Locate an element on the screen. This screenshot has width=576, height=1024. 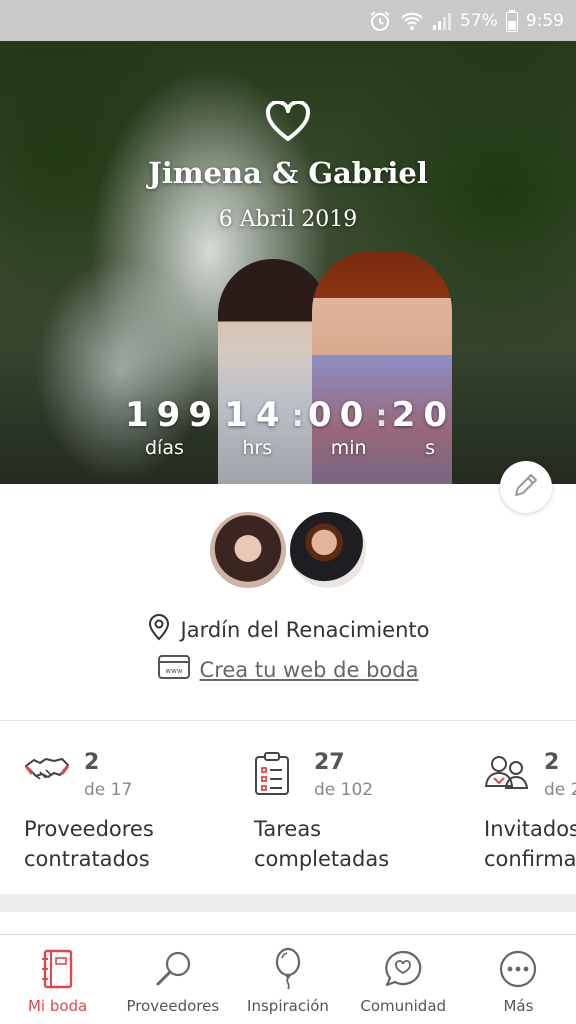
tab-mas: Más is located at coordinates (518, 979).